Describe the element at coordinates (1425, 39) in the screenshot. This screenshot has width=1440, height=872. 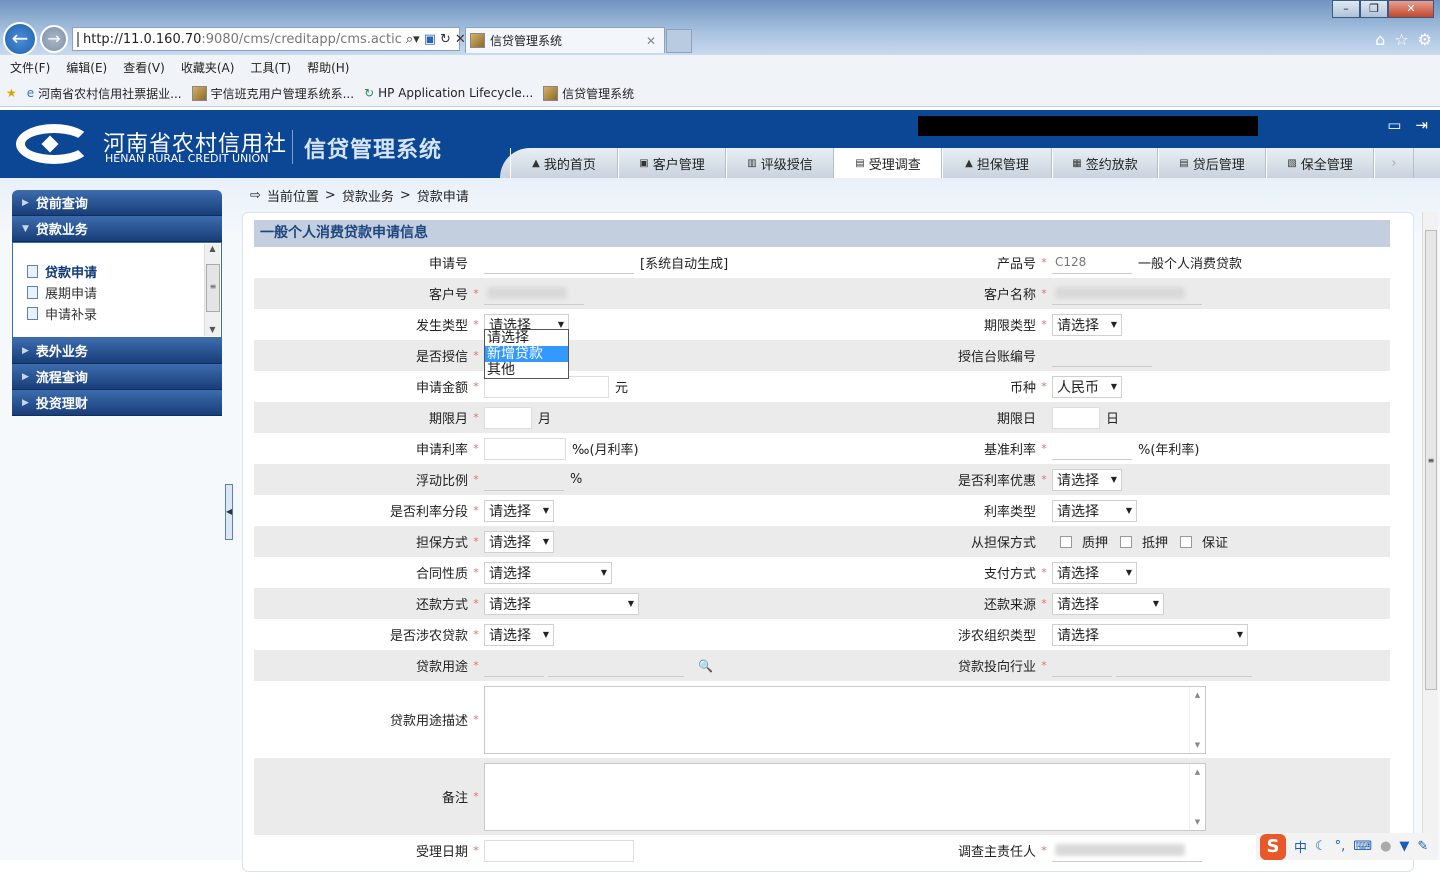
I see `gear-icon: ⚙` at that location.